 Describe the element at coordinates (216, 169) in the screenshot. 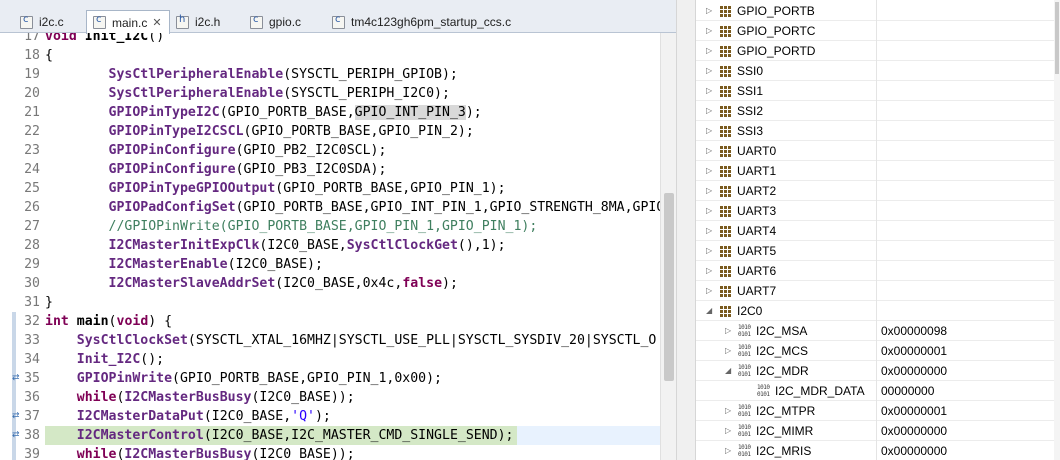

I see `code-text: GPIOPinConfigure(GPIO_PB3_I2C0SDA);` at that location.